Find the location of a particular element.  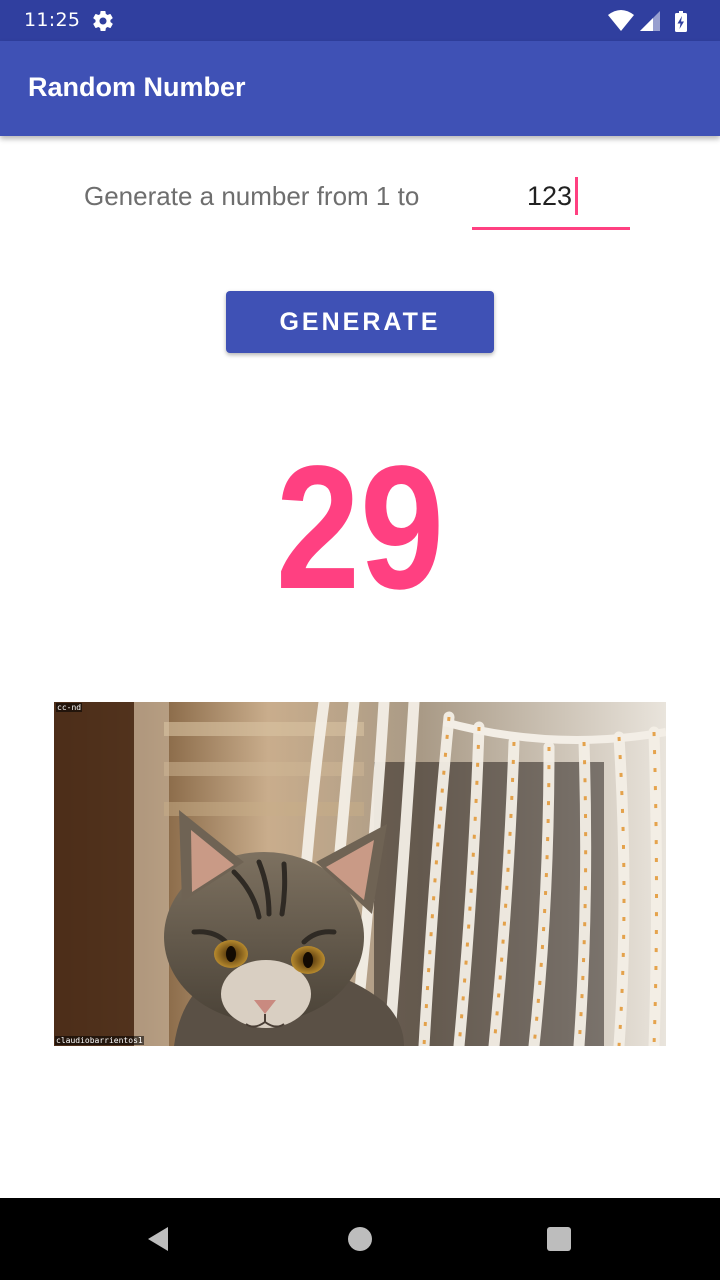

back-icon is located at coordinates (159, 1239).